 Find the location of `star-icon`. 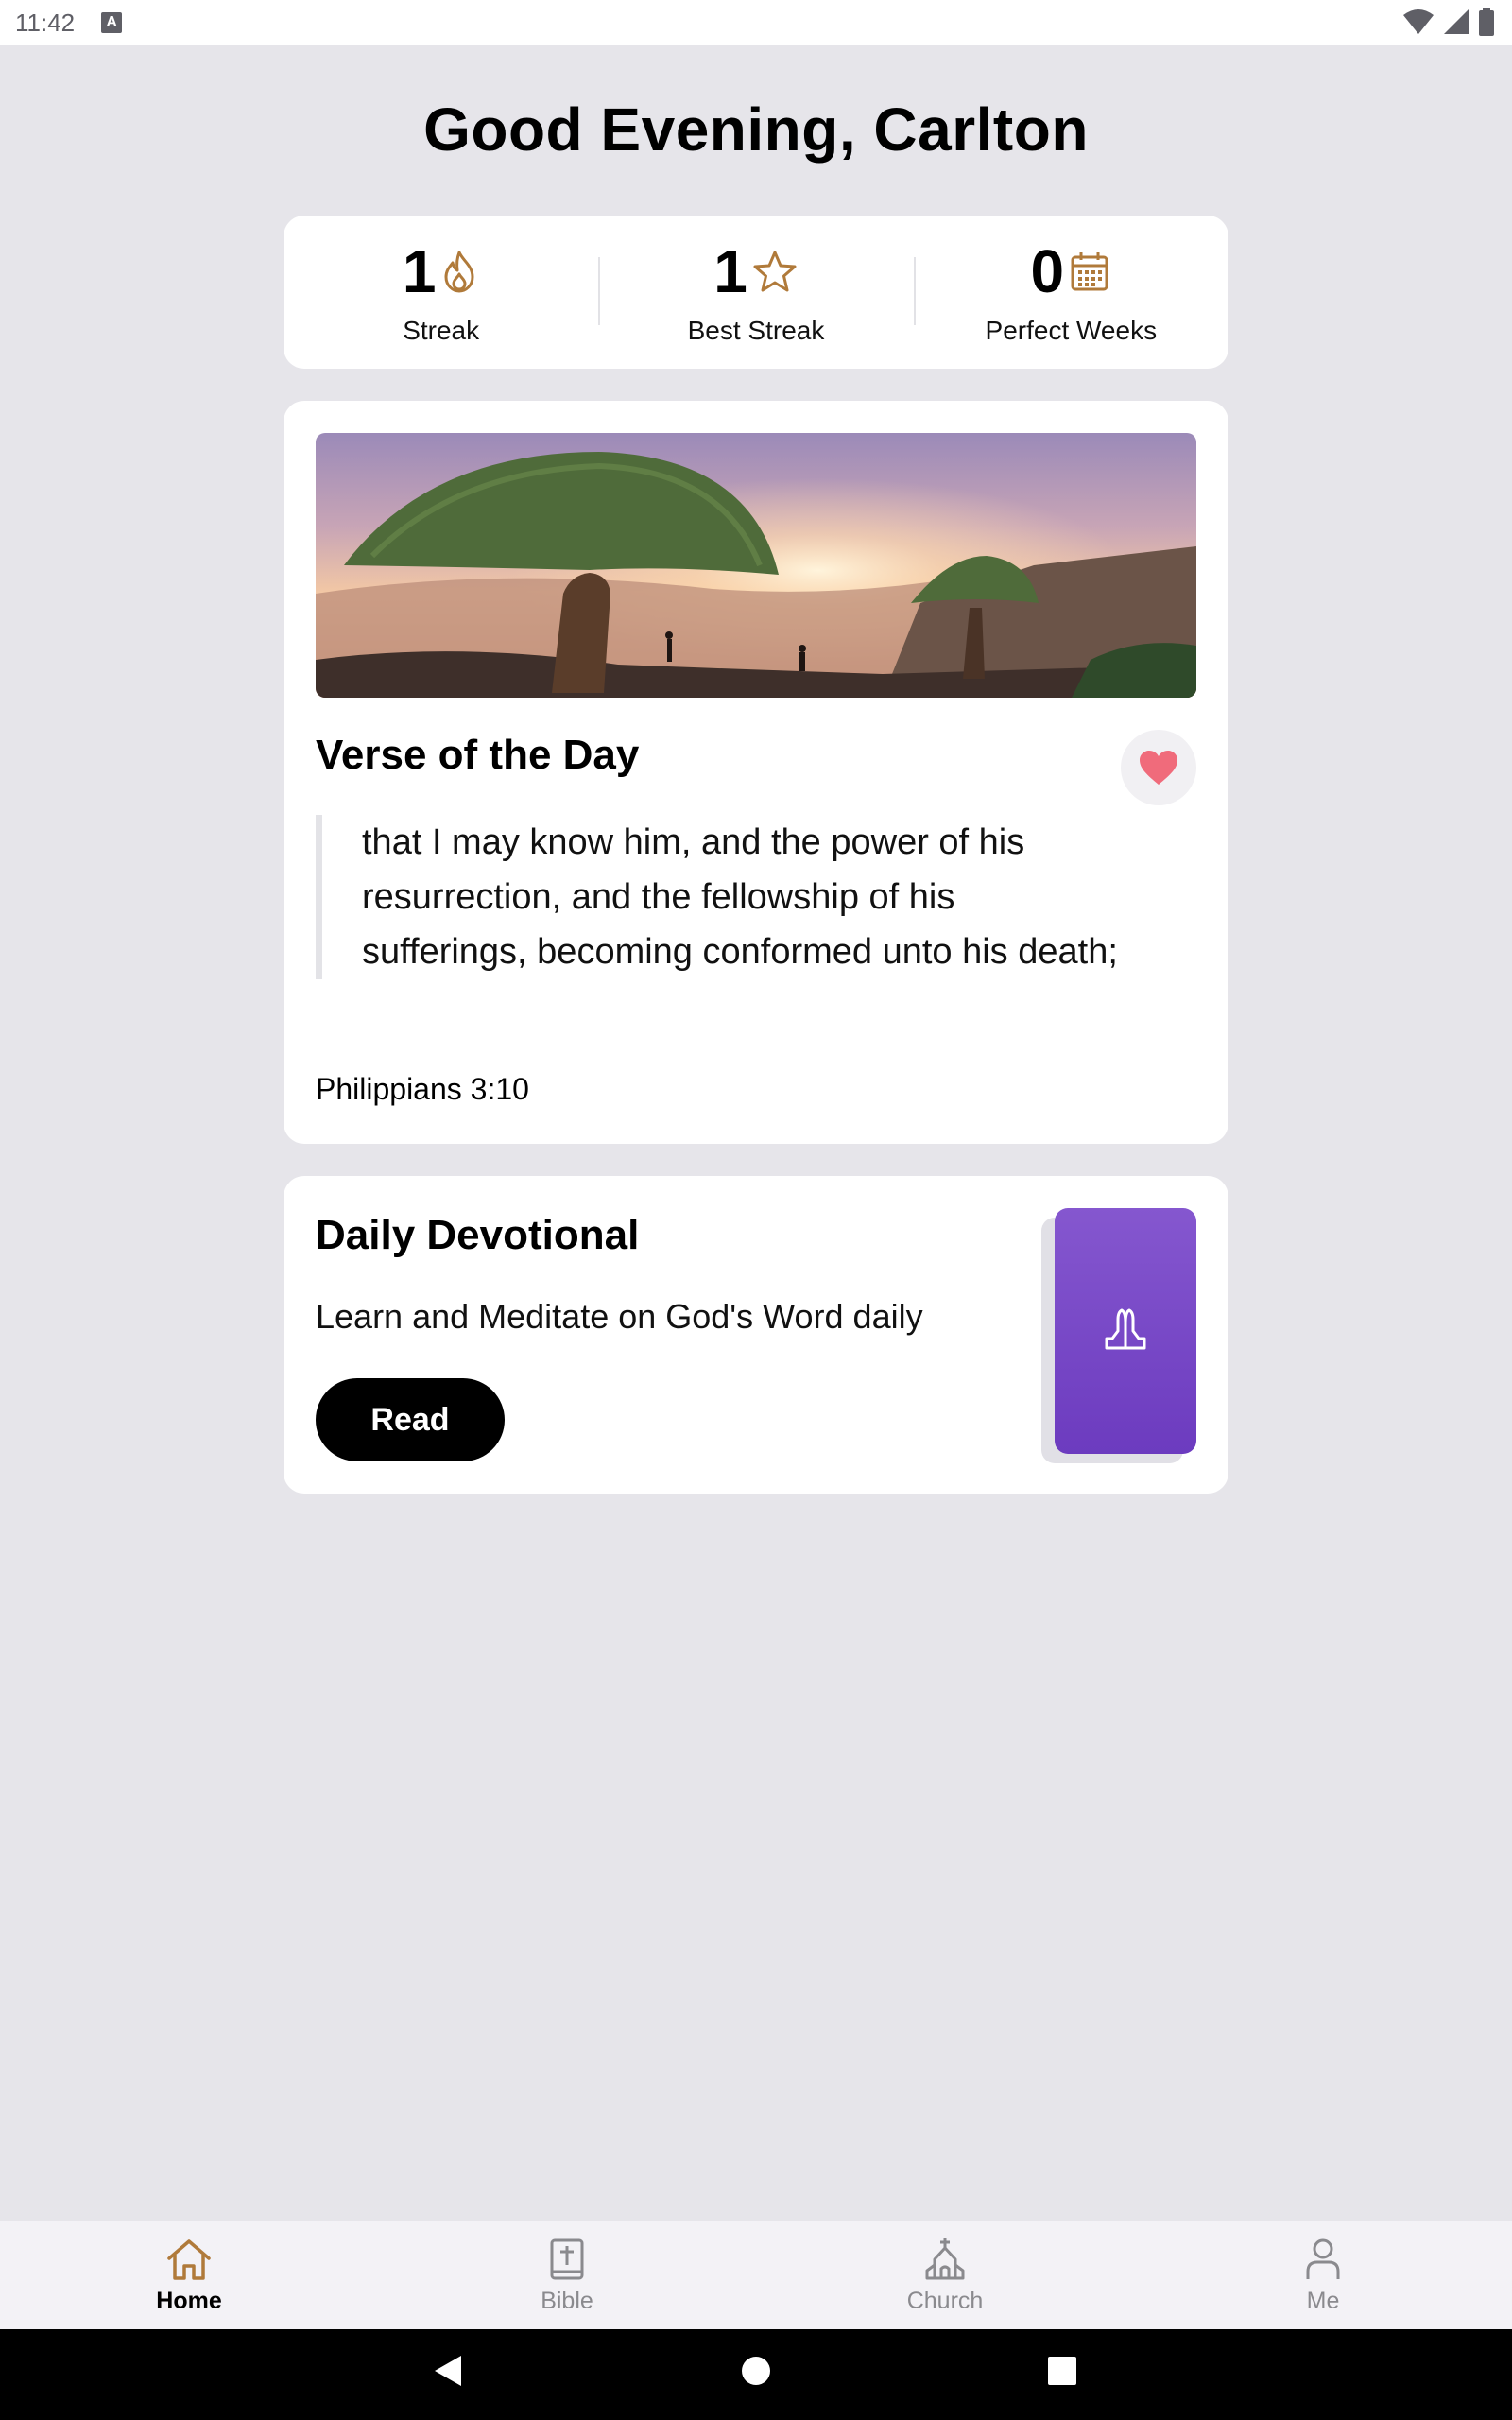

star-icon is located at coordinates (775, 271).